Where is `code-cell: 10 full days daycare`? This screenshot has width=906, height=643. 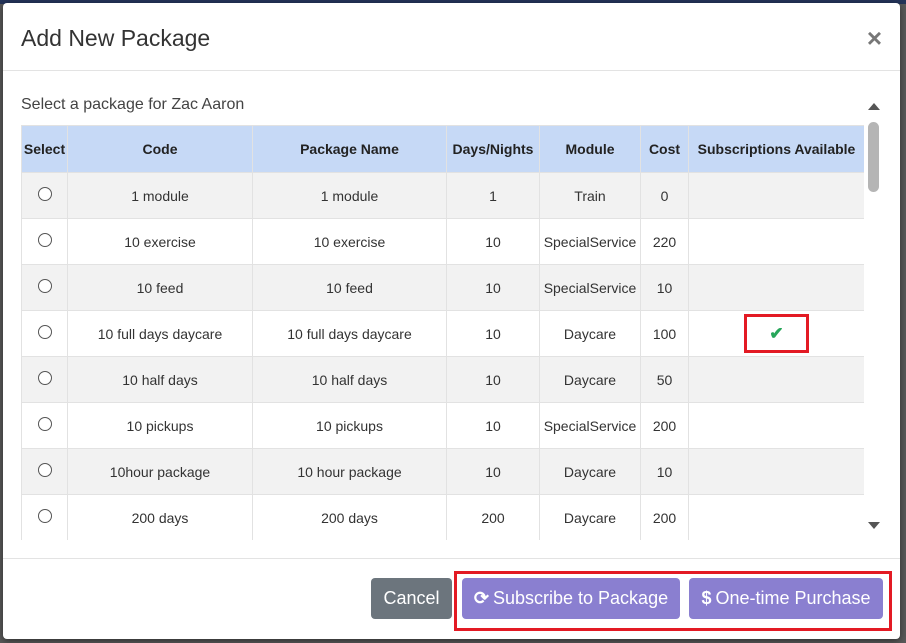 code-cell: 10 full days daycare is located at coordinates (160, 333).